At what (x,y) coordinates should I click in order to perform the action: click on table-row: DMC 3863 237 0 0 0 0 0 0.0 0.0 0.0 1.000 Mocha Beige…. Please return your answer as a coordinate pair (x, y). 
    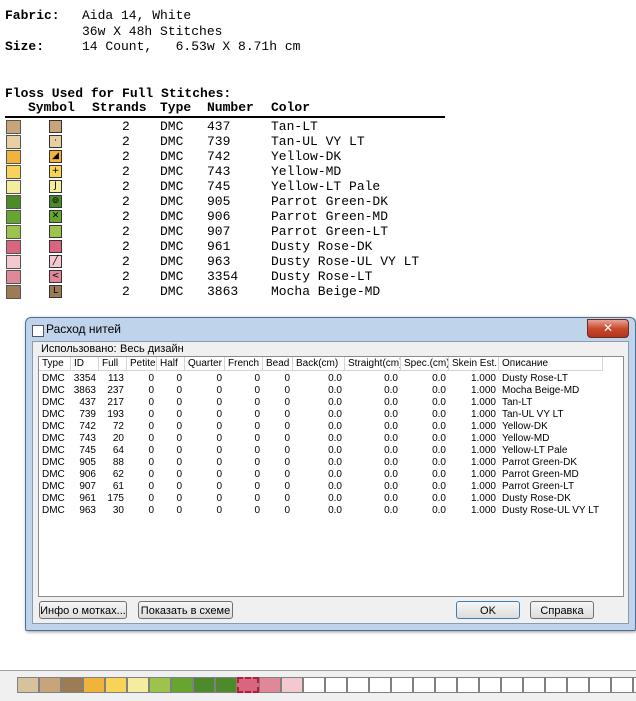
    Looking at the image, I should click on (331, 391).